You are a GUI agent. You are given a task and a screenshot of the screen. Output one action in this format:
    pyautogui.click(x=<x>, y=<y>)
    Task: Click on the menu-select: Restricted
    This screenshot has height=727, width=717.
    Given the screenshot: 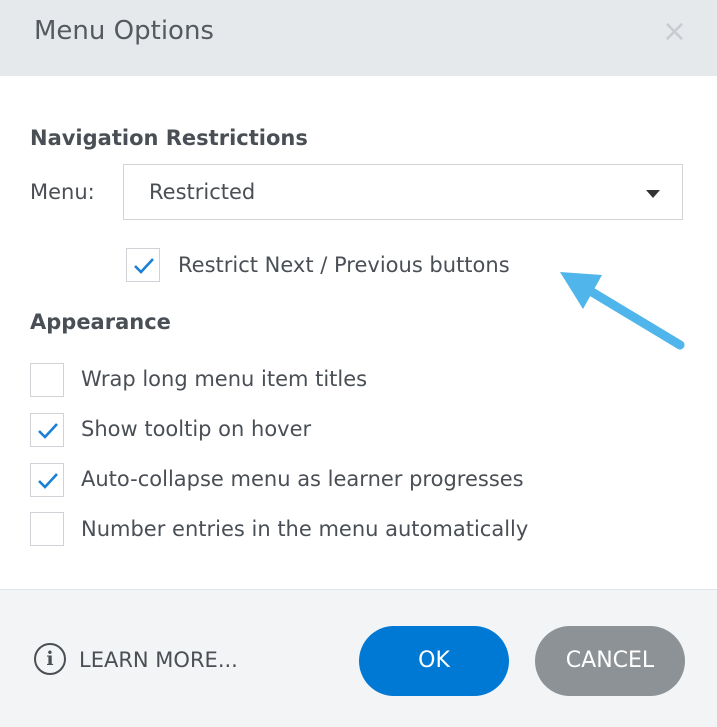 What is the action you would take?
    pyautogui.click(x=403, y=192)
    